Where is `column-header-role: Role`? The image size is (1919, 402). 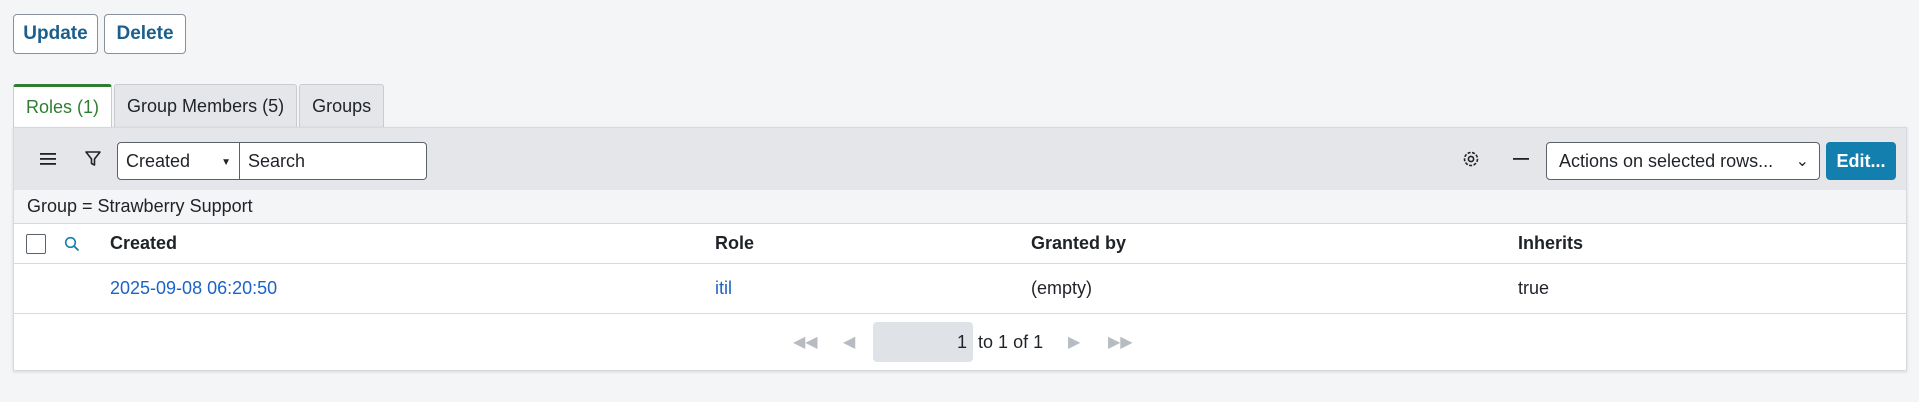
column-header-role: Role is located at coordinates (734, 243).